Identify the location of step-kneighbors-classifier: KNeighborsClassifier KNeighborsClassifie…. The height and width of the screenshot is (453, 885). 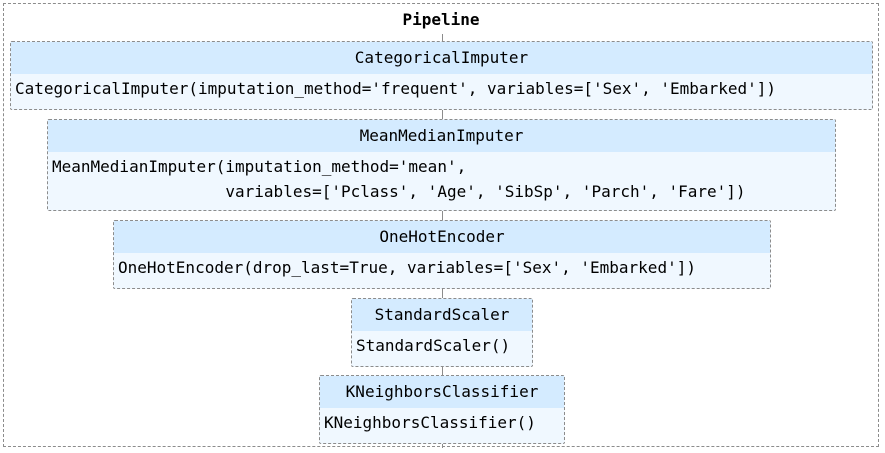
(442, 409).